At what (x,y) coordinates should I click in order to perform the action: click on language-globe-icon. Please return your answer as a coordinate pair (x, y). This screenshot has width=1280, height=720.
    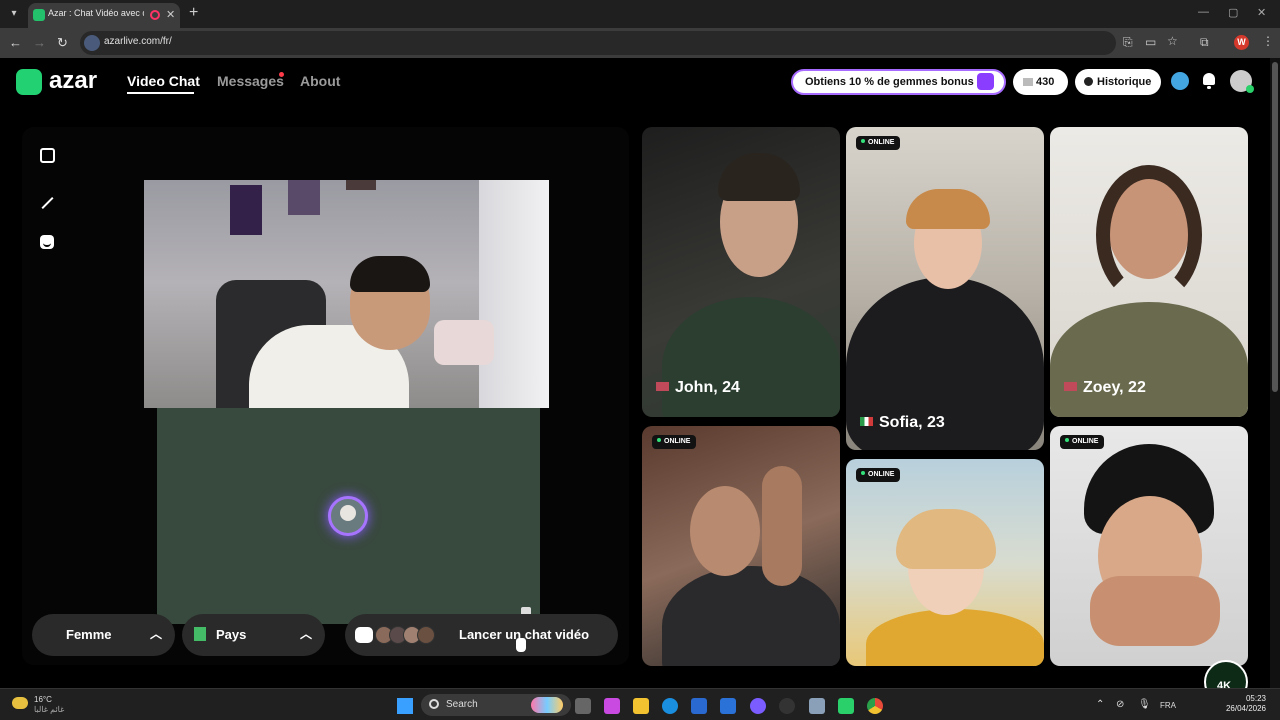
    Looking at the image, I should click on (1180, 81).